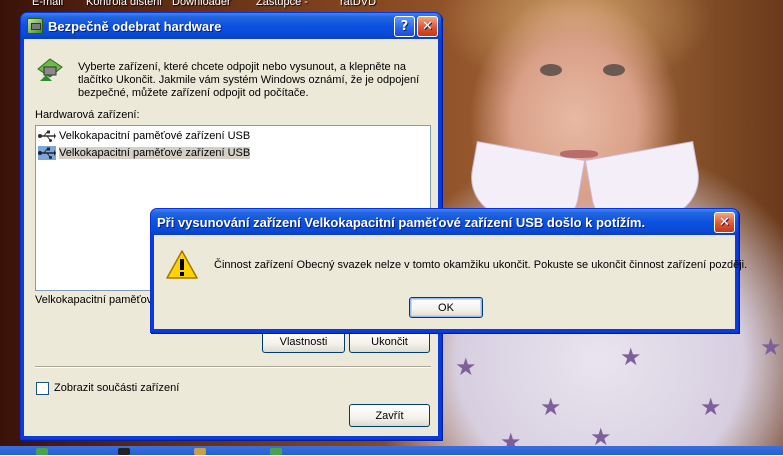 The height and width of the screenshot is (456, 783). Describe the element at coordinates (35, 26) in the screenshot. I see `safely-remove-hardware-icon` at that location.